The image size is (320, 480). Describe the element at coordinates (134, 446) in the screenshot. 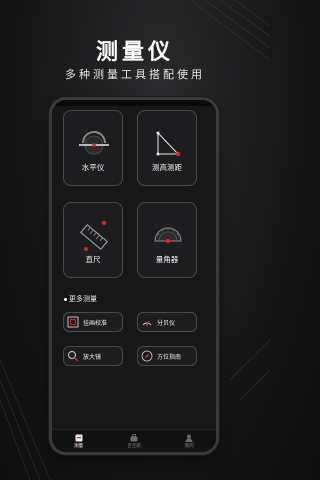

I see `tab-toolbox-label: 百宝箱` at that location.